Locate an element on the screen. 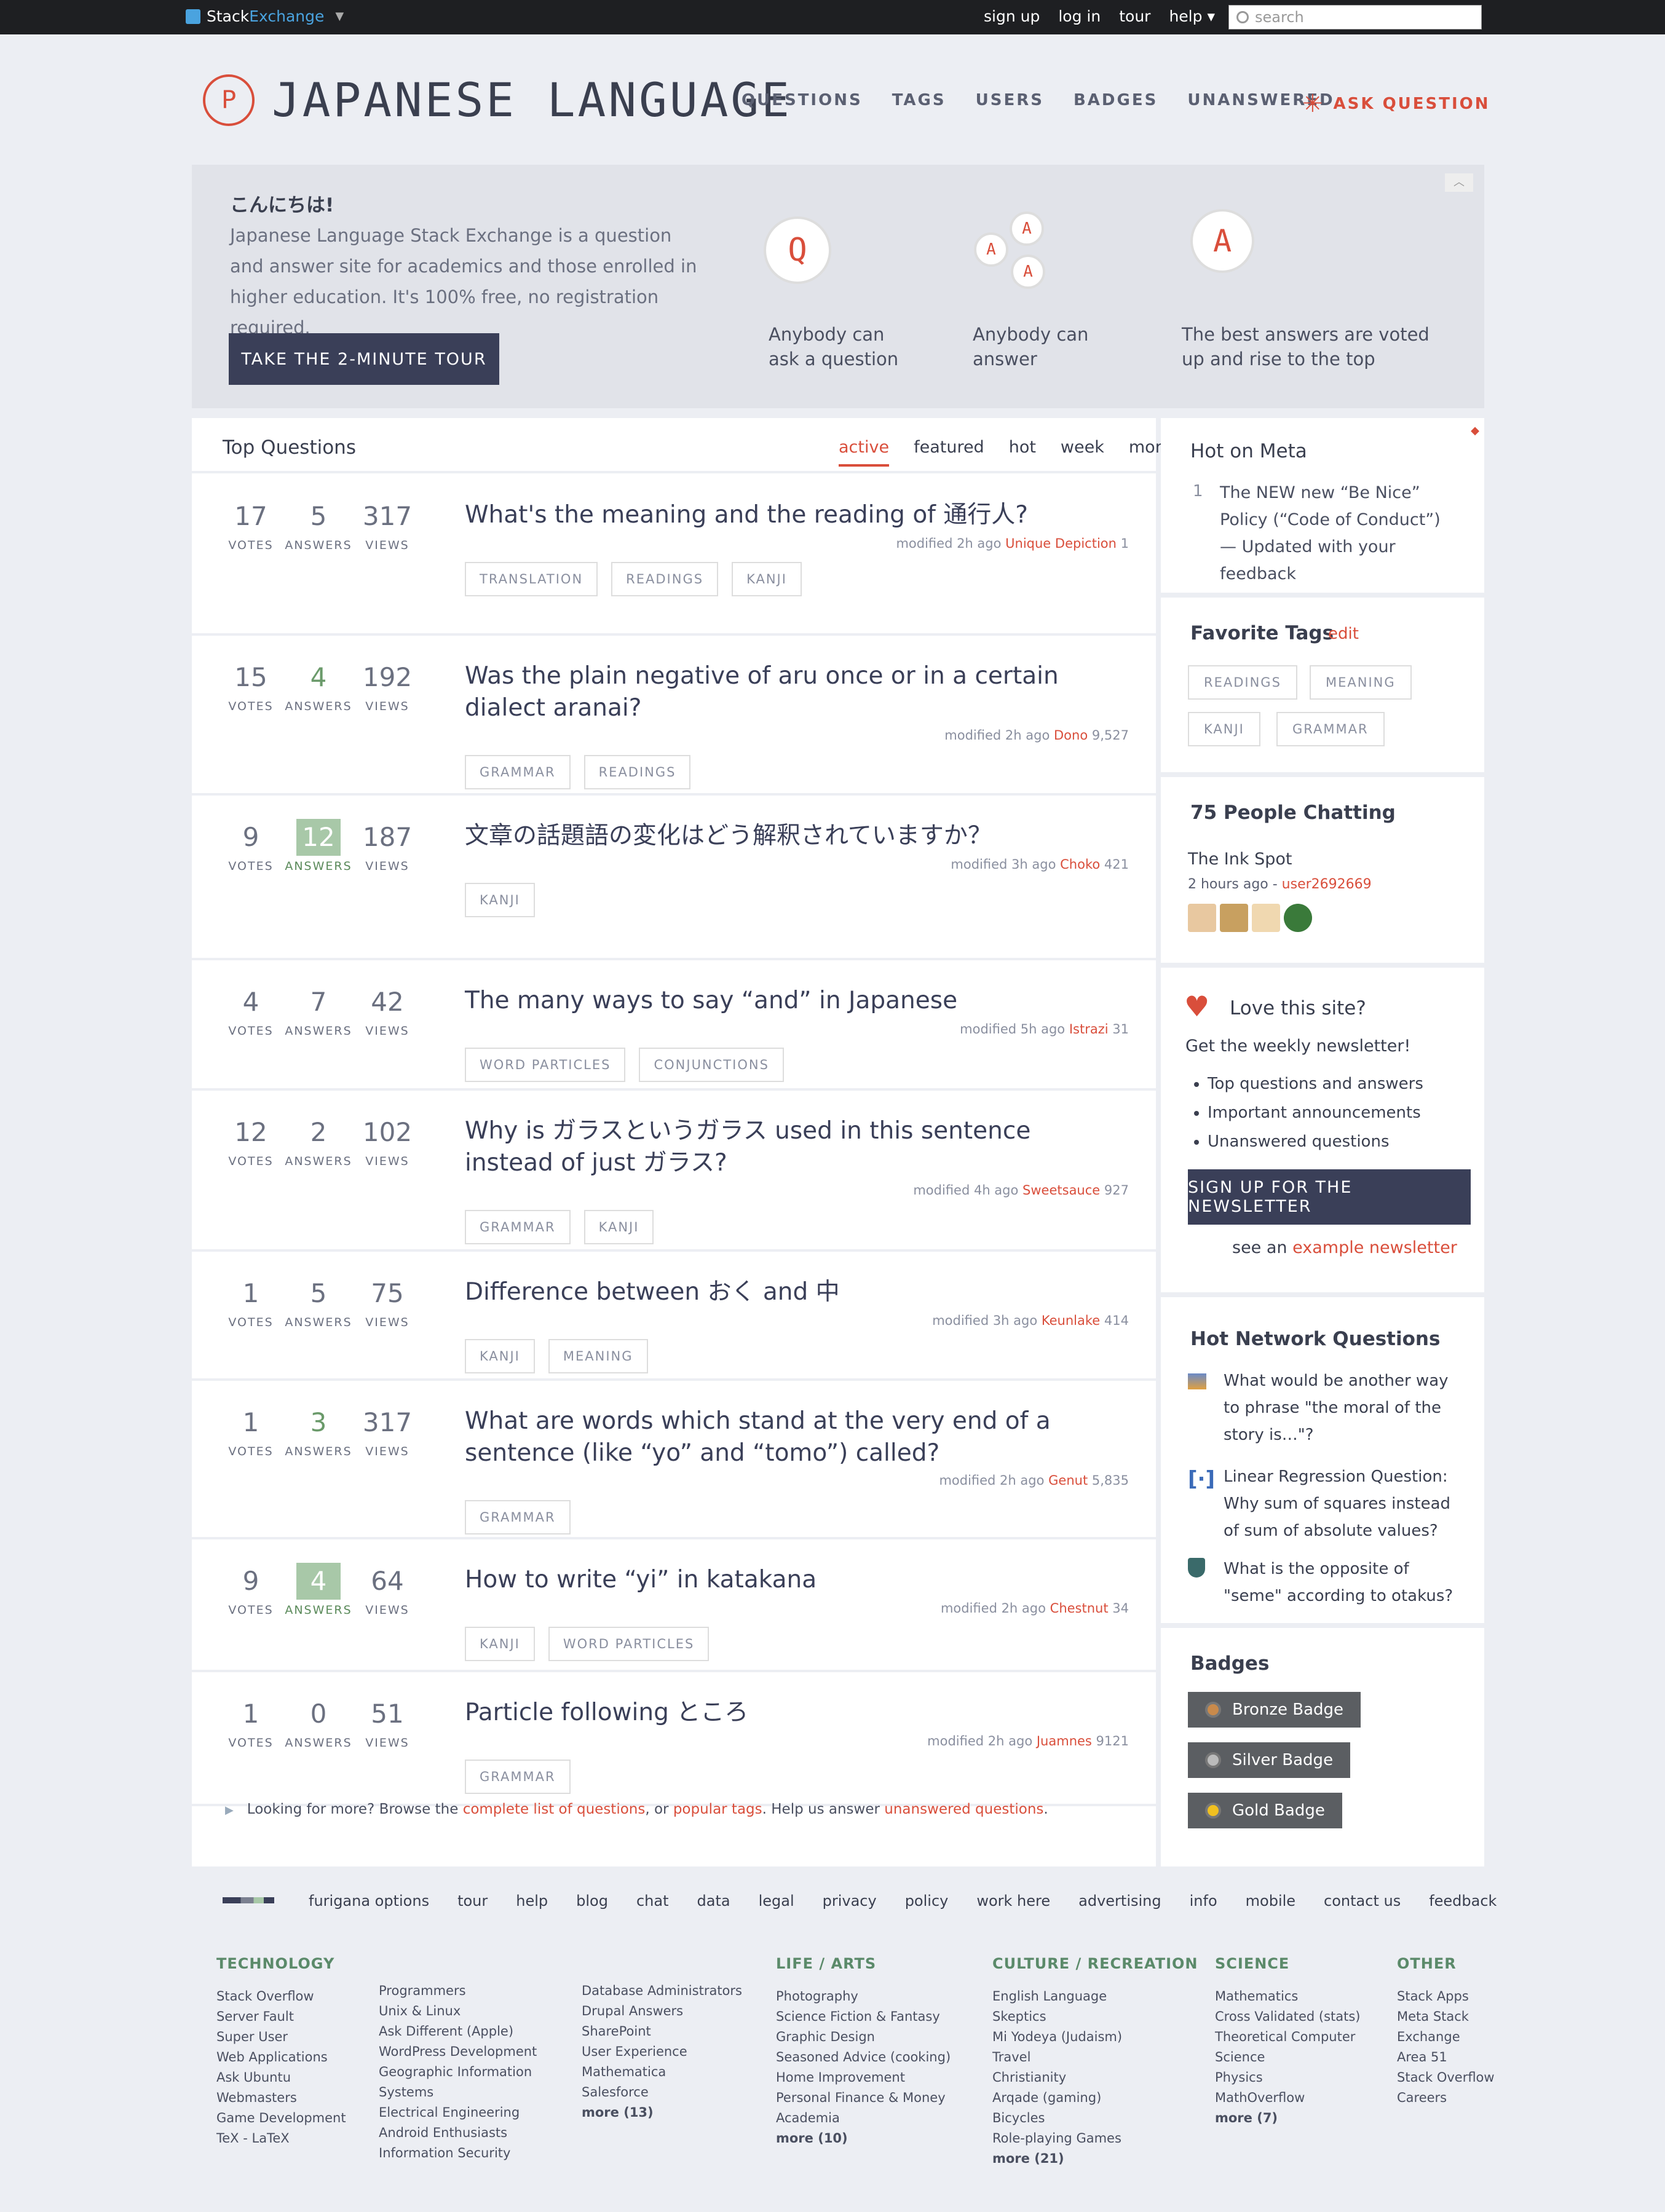  footer-site-link: Information Security is located at coordinates (458, 2153).